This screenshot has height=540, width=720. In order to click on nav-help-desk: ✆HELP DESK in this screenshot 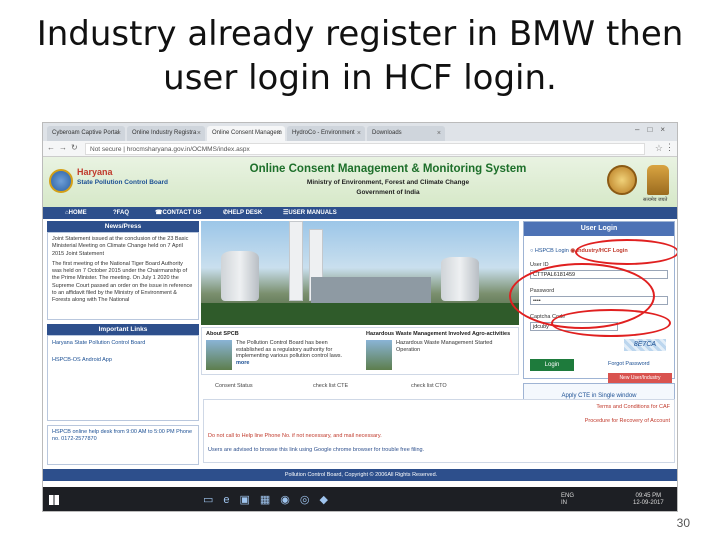, I will do `click(242, 213)`.